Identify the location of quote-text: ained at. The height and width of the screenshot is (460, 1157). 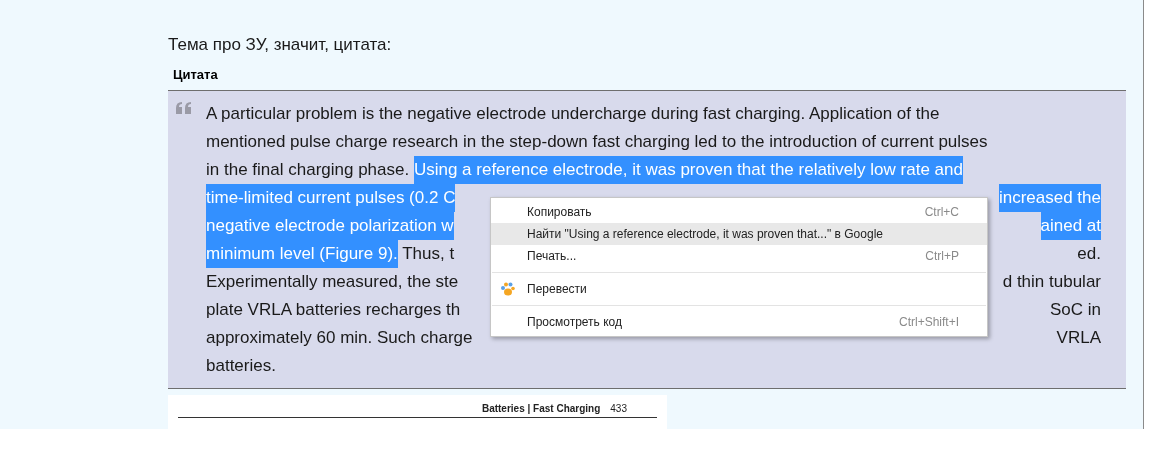
(1070, 226).